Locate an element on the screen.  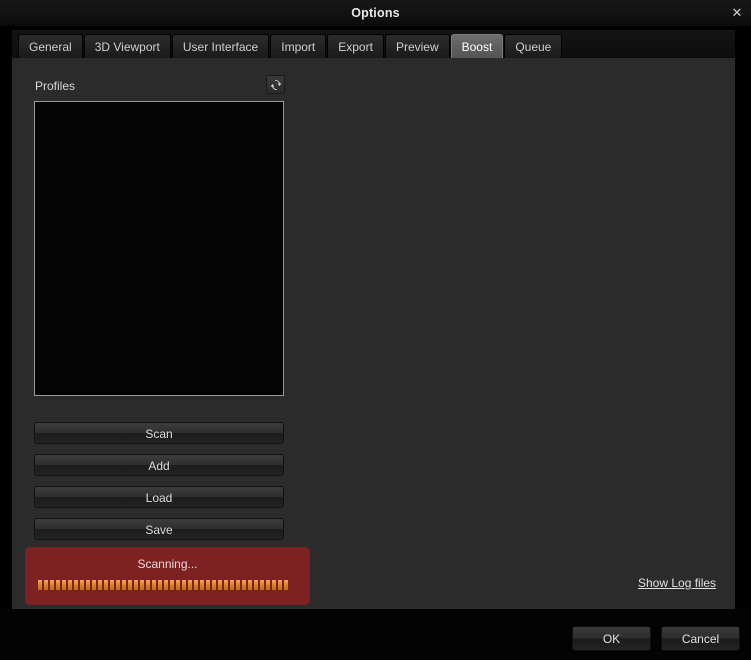
ok-button: OK is located at coordinates (611, 638).